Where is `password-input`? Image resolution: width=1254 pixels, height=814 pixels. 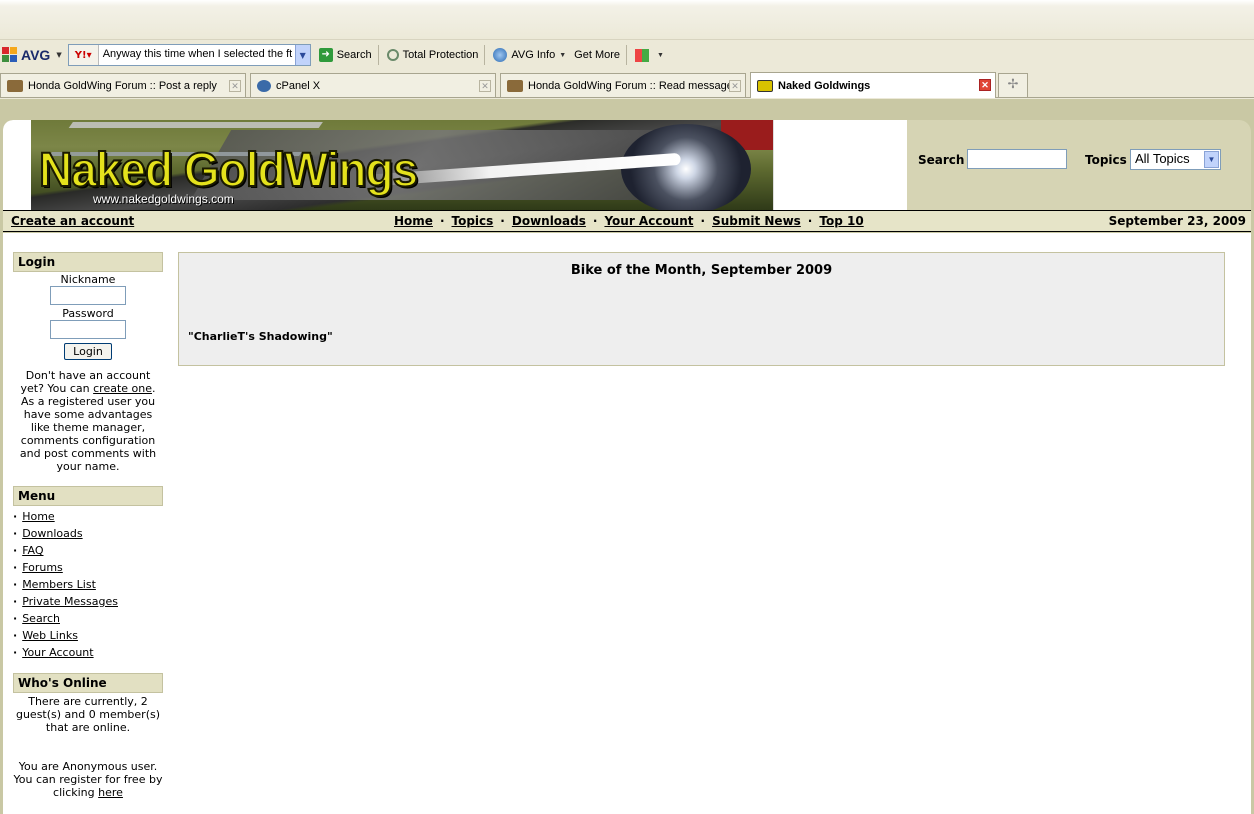
password-input is located at coordinates (88, 329).